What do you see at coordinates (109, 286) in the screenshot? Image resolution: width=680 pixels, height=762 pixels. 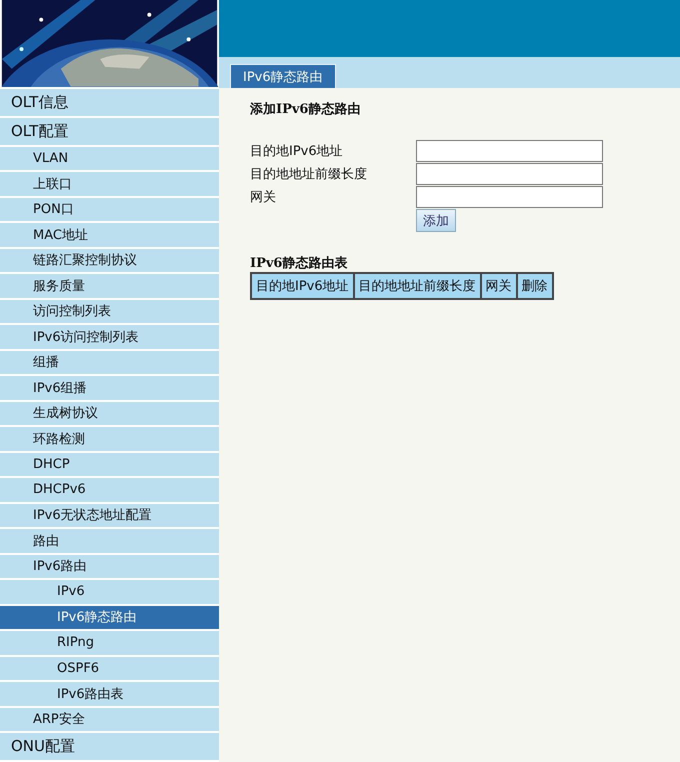 I see `sidebar-item: 服务质量` at bounding box center [109, 286].